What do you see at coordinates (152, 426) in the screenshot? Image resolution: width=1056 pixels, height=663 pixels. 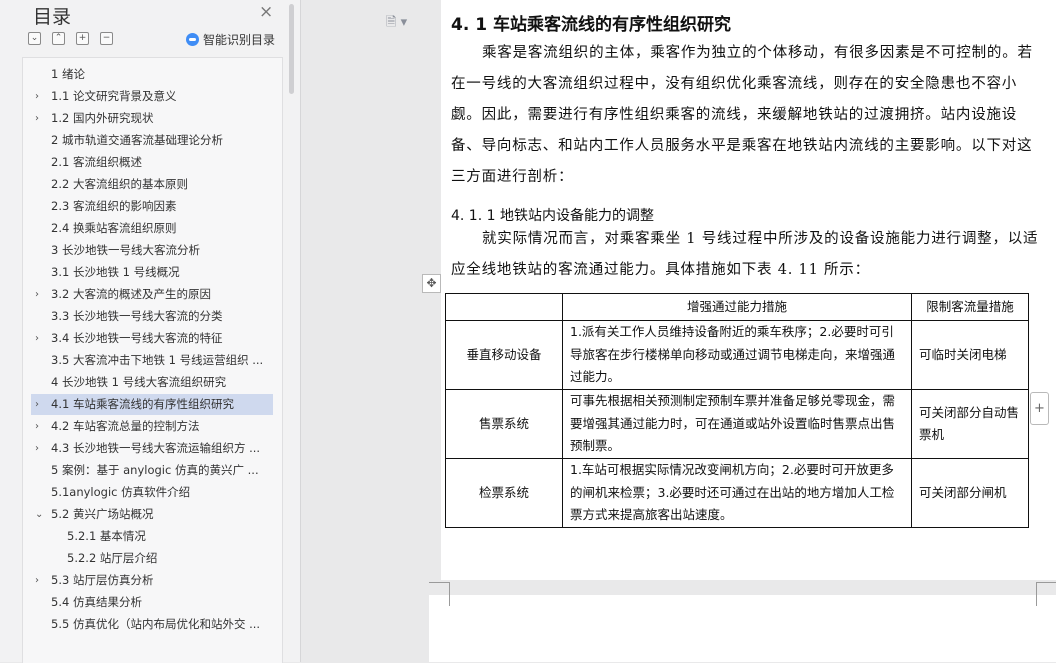 I see `toc-item: › 4.2 车站客流总量的控制方法` at bounding box center [152, 426].